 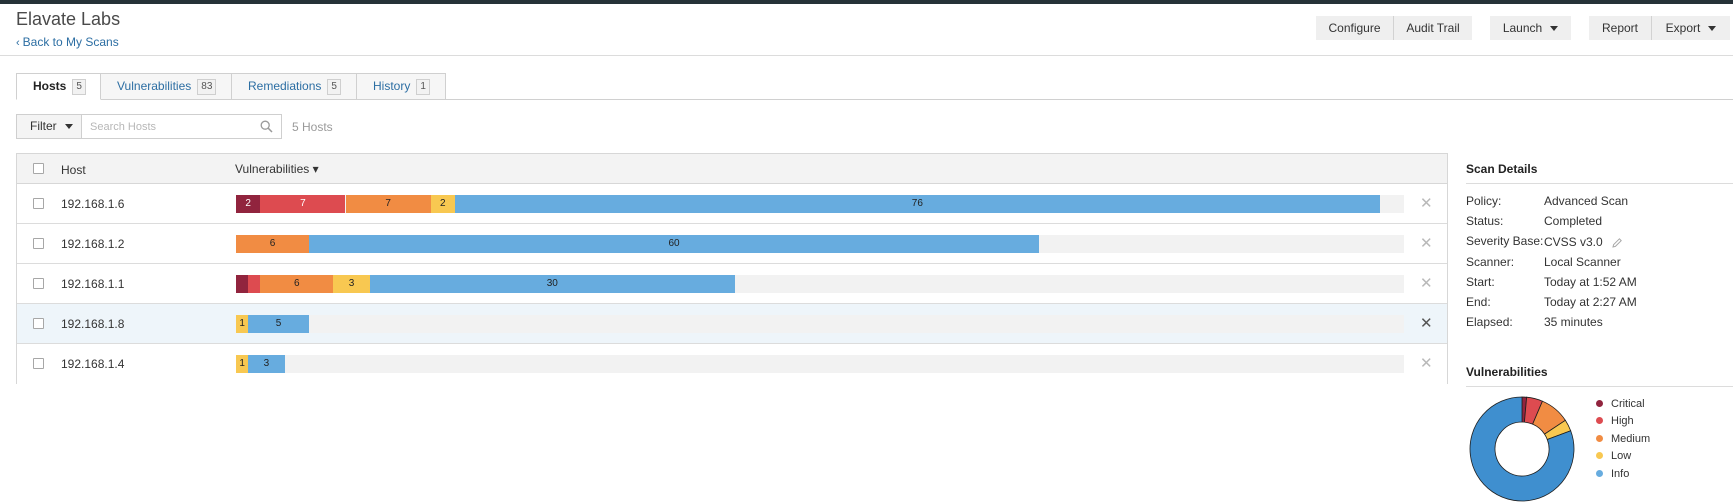 What do you see at coordinates (388, 204) in the screenshot?
I see `bar-segment-medium: 7` at bounding box center [388, 204].